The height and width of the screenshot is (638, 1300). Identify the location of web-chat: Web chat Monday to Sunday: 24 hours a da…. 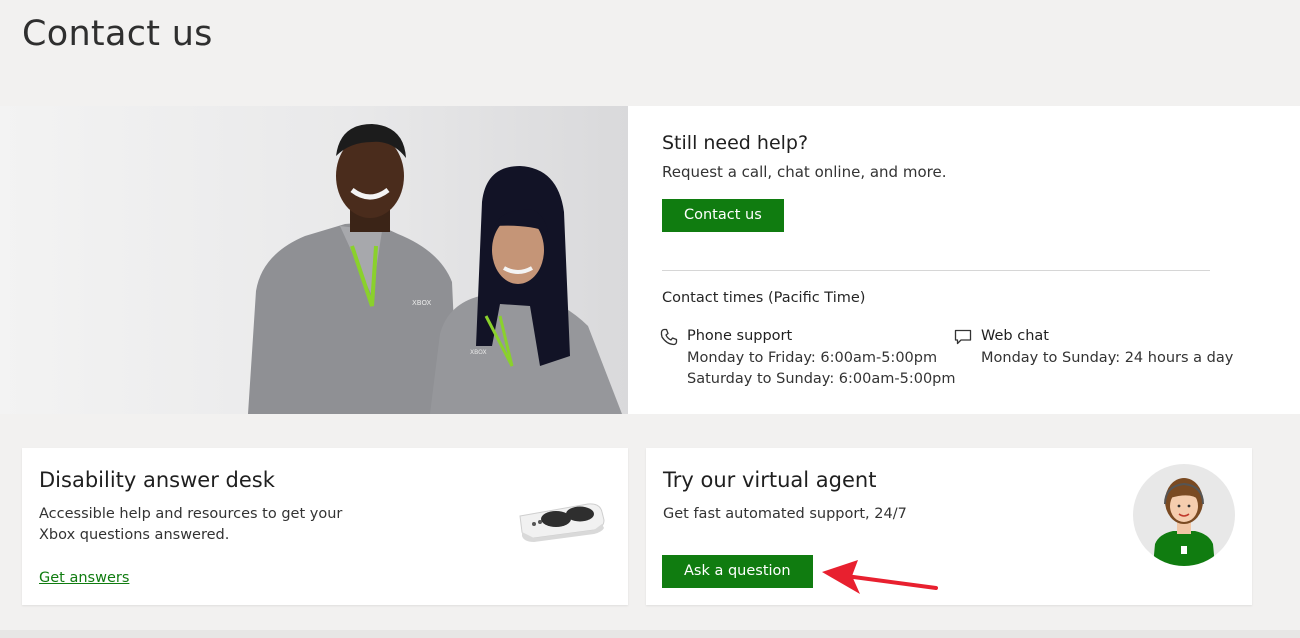
(1094, 347).